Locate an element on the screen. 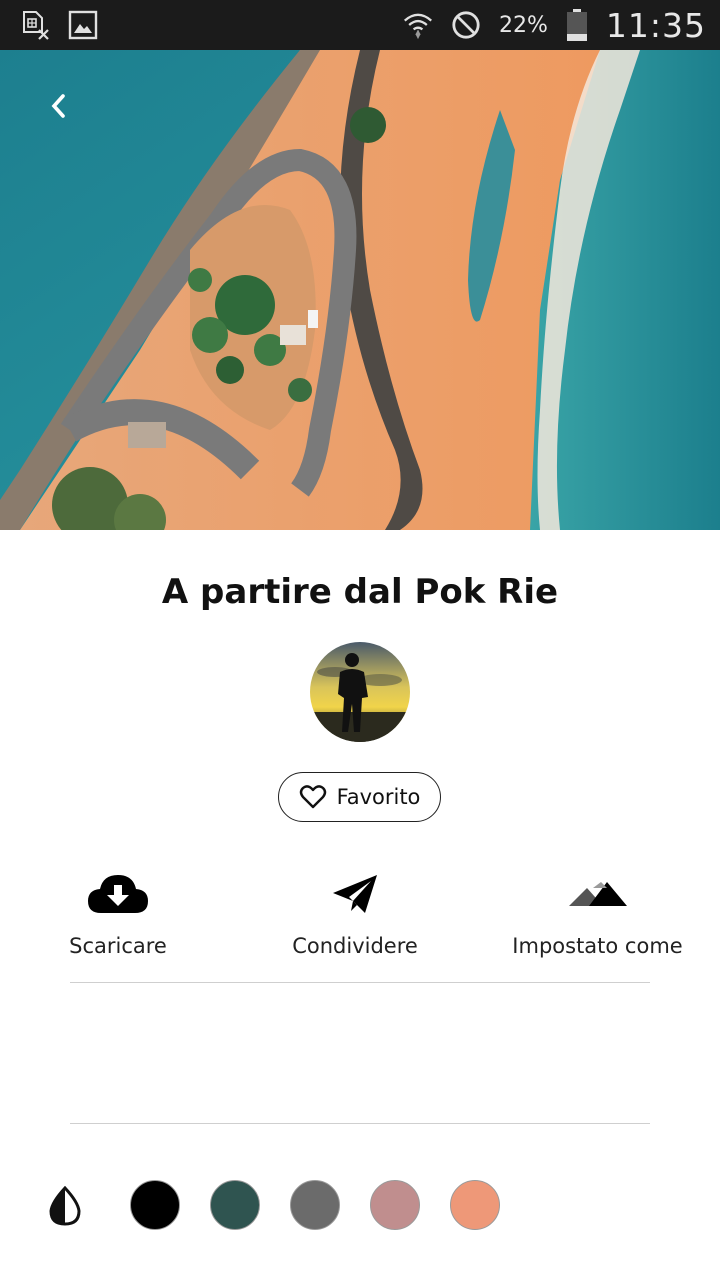  action-bar: Scaricare Condividere Impostato come is located at coordinates (360, 920).